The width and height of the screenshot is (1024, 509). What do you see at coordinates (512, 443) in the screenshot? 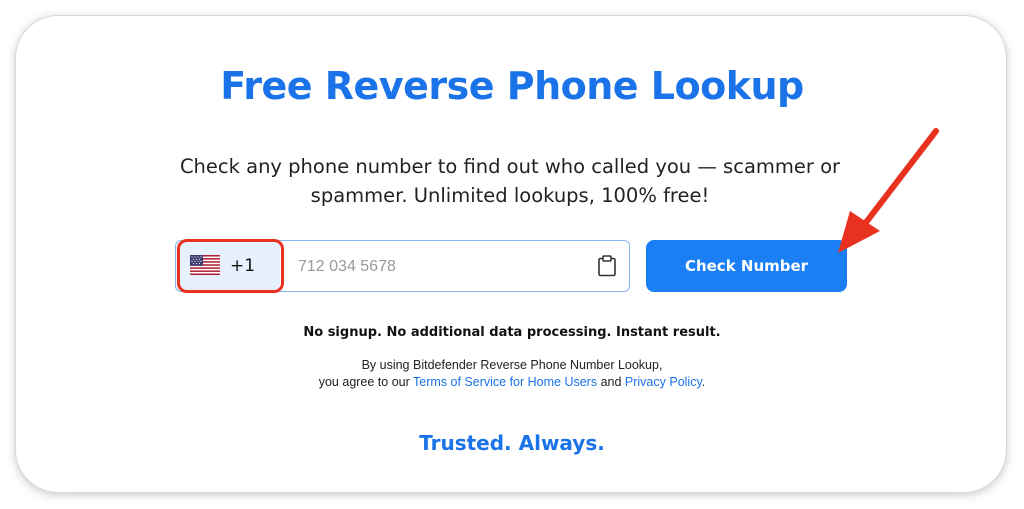
I see `tagline: Trusted. Always.` at bounding box center [512, 443].